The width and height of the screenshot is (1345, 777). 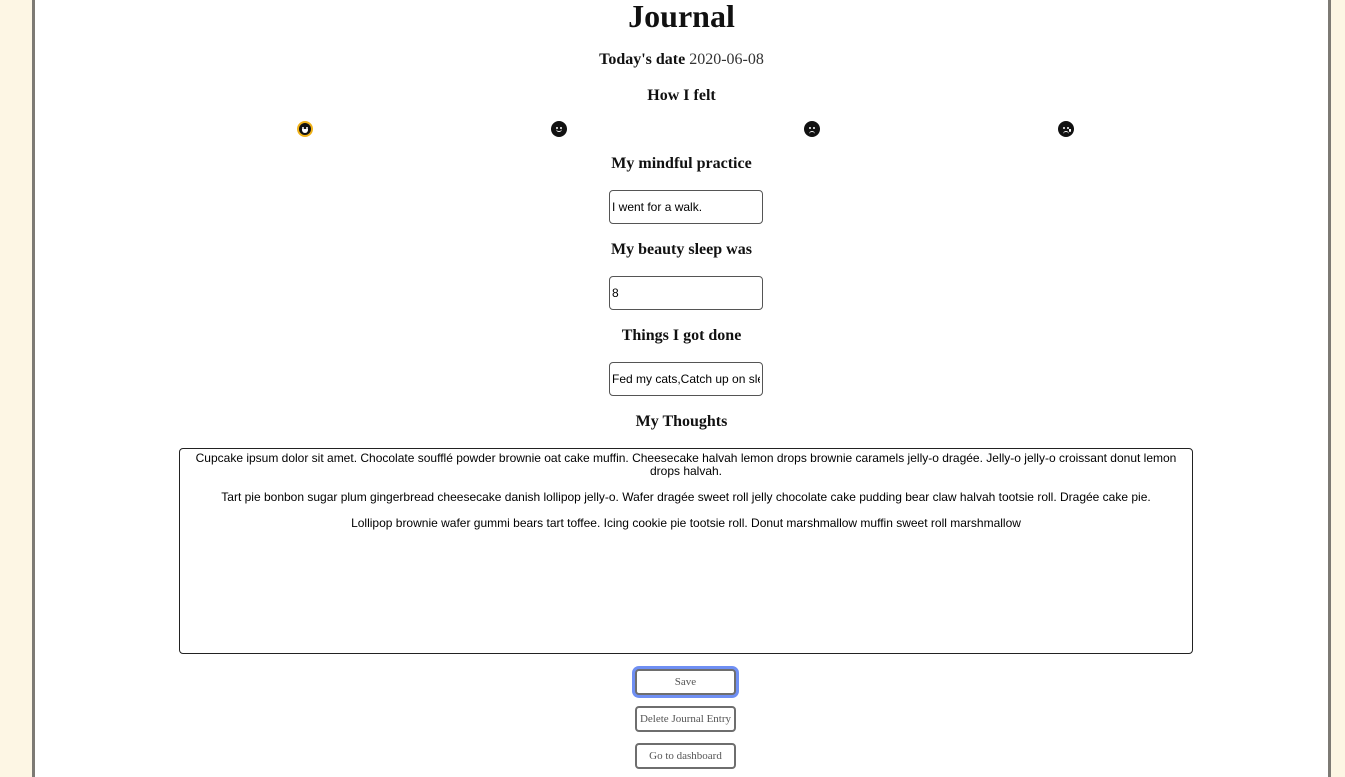 I want to click on things-done-input, so click(x=686, y=379).